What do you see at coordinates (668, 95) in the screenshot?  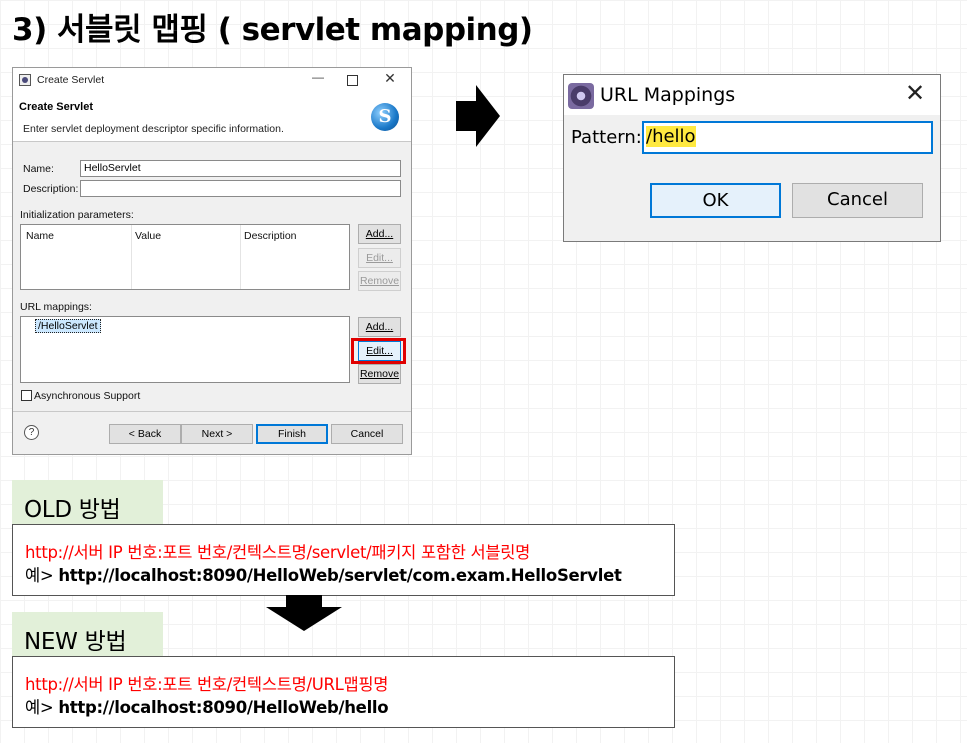 I see `window-title: URL Mappings` at bounding box center [668, 95].